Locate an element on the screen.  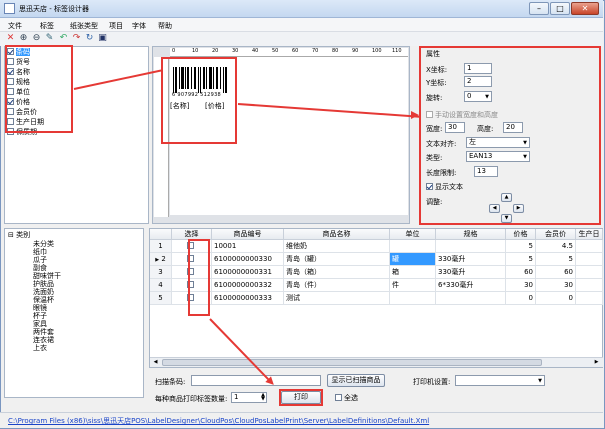
tree-item: 连衣裙 is located at coordinates (43, 340).